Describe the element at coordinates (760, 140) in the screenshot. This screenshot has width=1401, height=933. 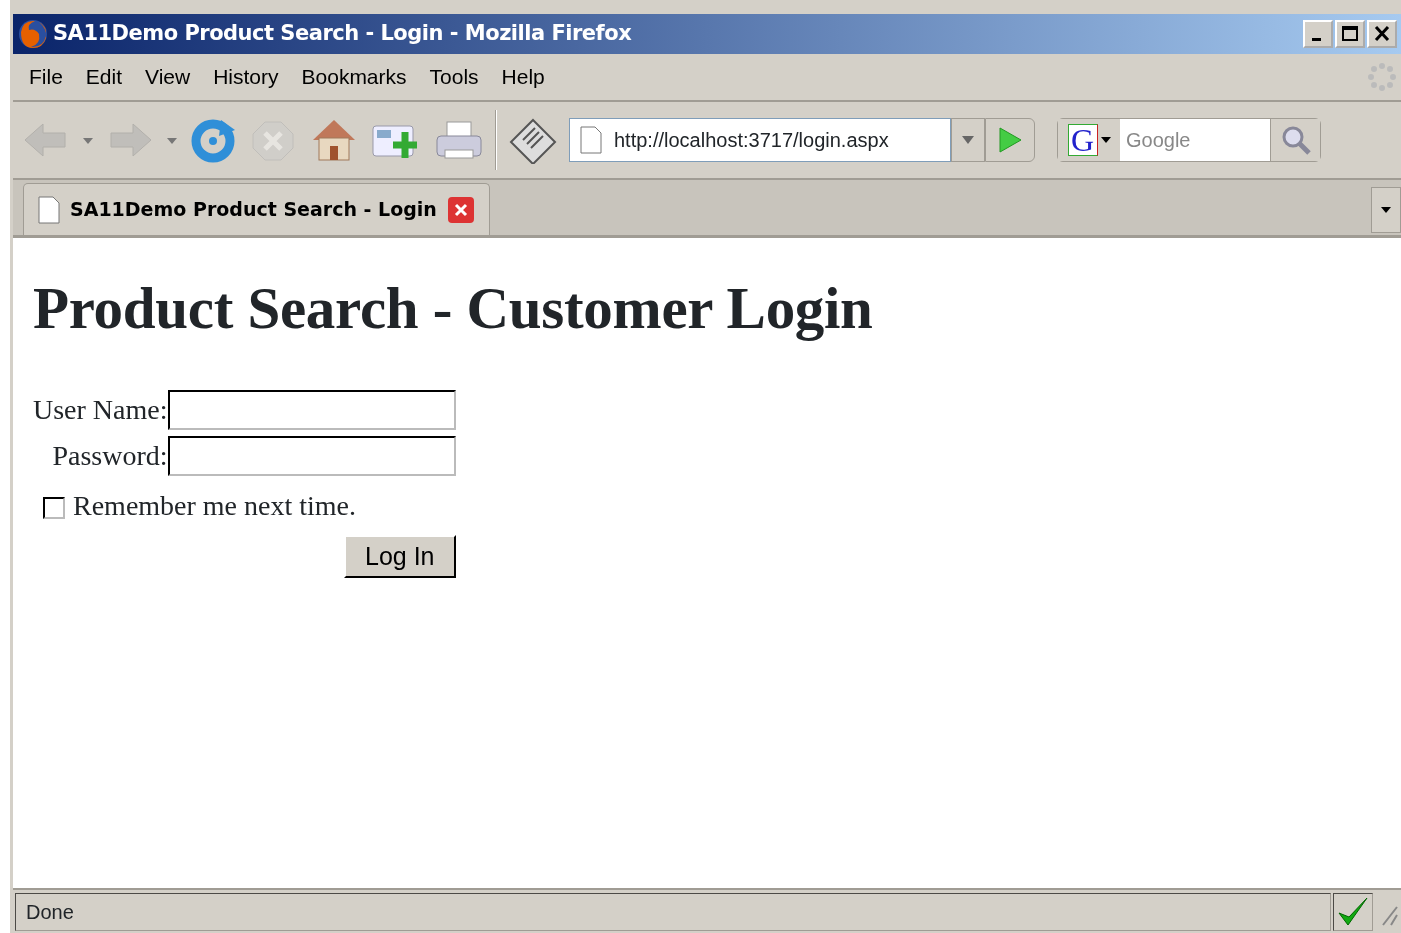
I see `address-bar: http://localhost:3717/login.aspx` at that location.